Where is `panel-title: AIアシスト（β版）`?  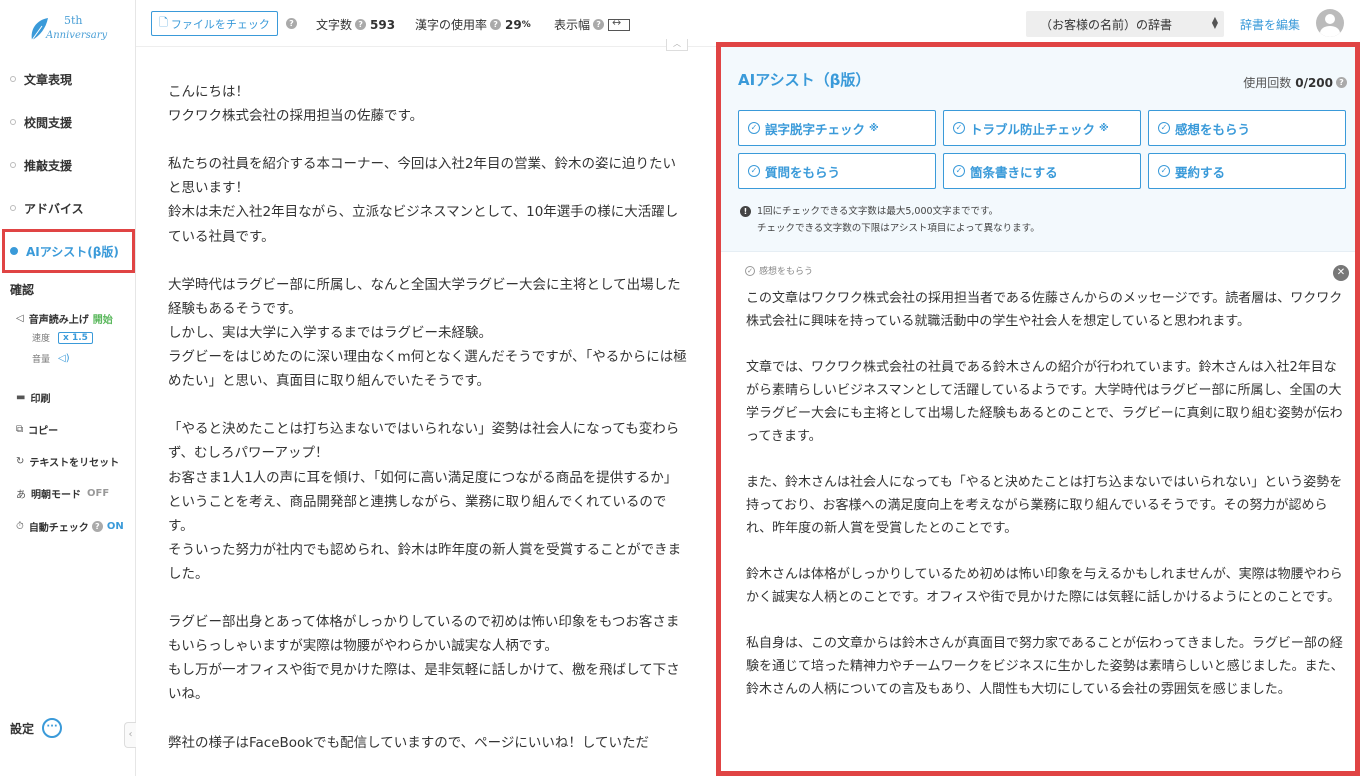 panel-title: AIアシスト（β版） is located at coordinates (804, 80).